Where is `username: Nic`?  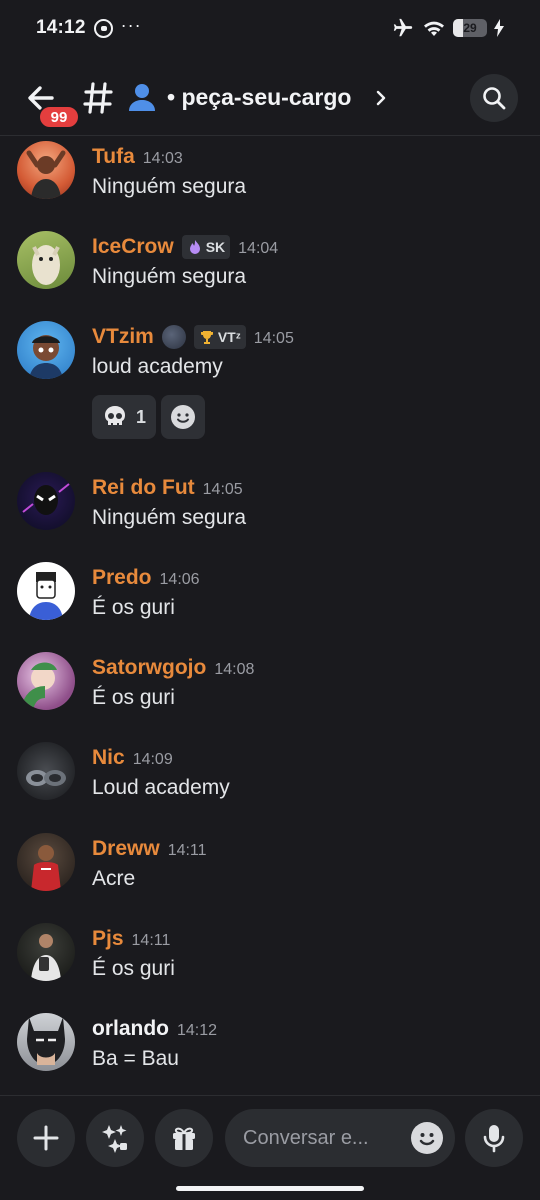 username: Nic is located at coordinates (108, 758).